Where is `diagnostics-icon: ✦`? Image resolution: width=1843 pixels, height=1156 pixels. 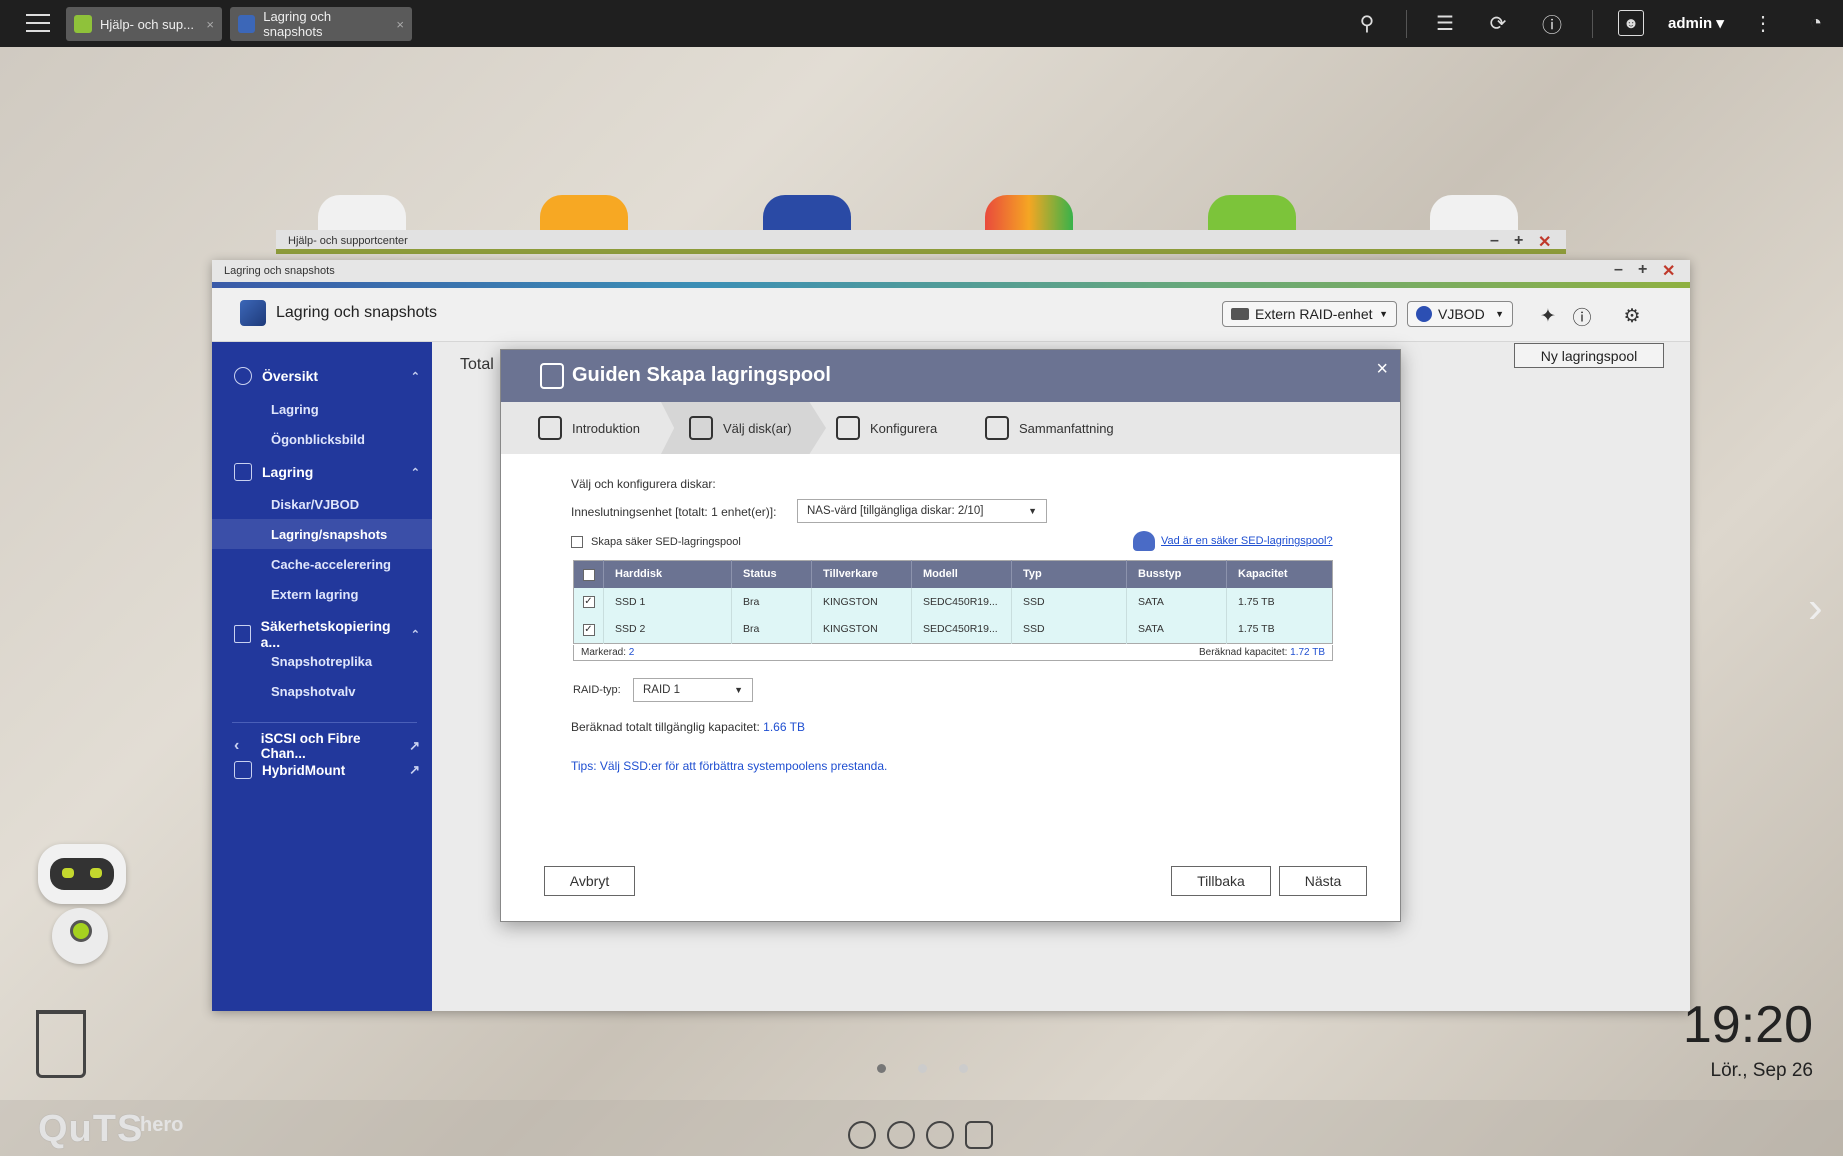 diagnostics-icon: ✦ is located at coordinates (1548, 316).